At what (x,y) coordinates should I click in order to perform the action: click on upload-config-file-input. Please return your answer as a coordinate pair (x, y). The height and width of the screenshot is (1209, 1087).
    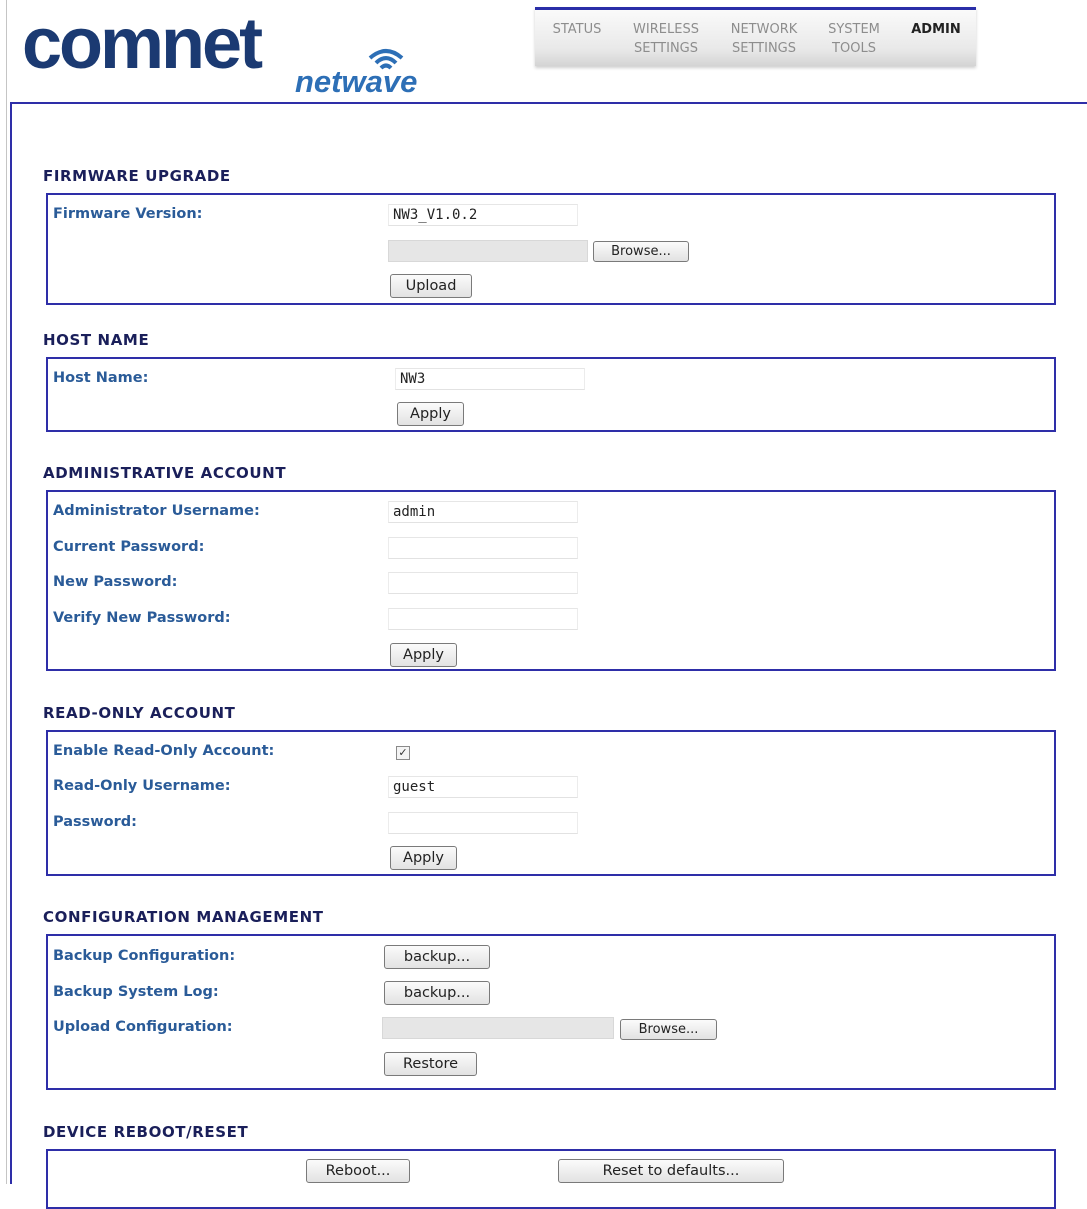
    Looking at the image, I should click on (498, 1028).